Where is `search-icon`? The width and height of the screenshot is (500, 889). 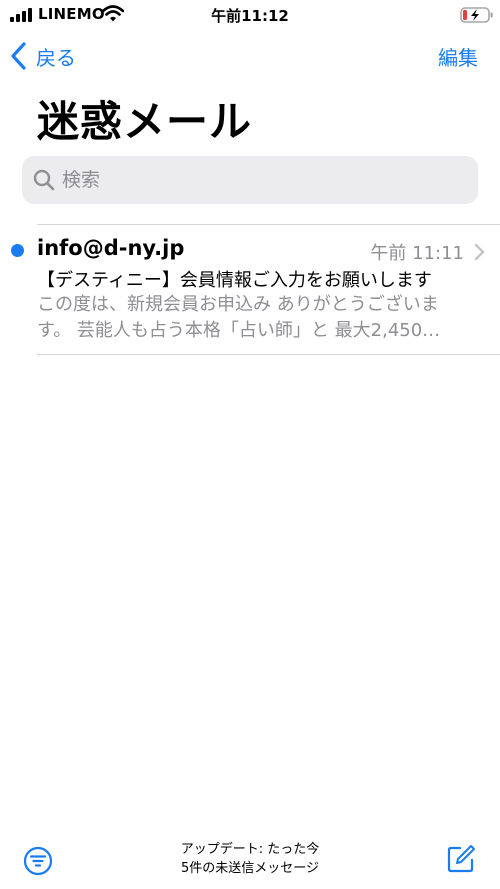
search-icon is located at coordinates (44, 180).